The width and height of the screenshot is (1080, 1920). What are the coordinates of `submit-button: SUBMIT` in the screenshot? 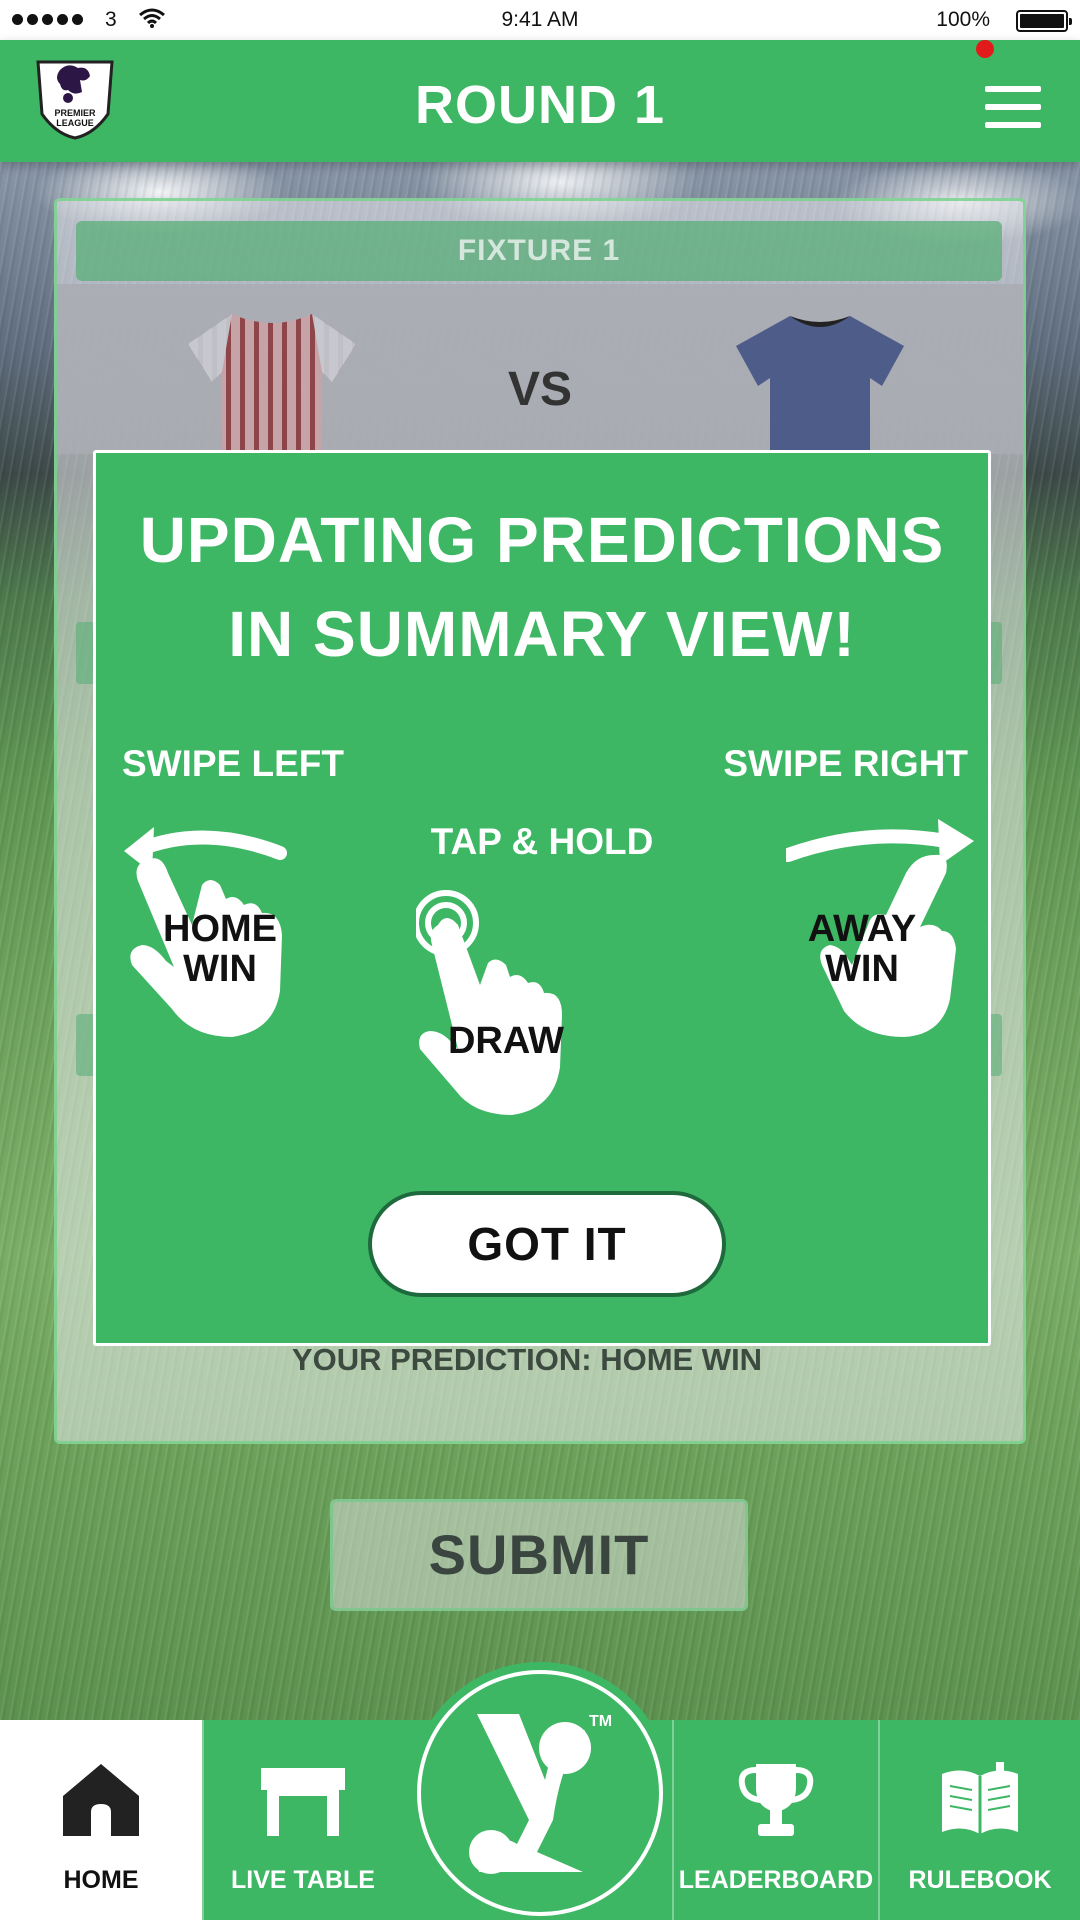 It's located at (539, 1555).